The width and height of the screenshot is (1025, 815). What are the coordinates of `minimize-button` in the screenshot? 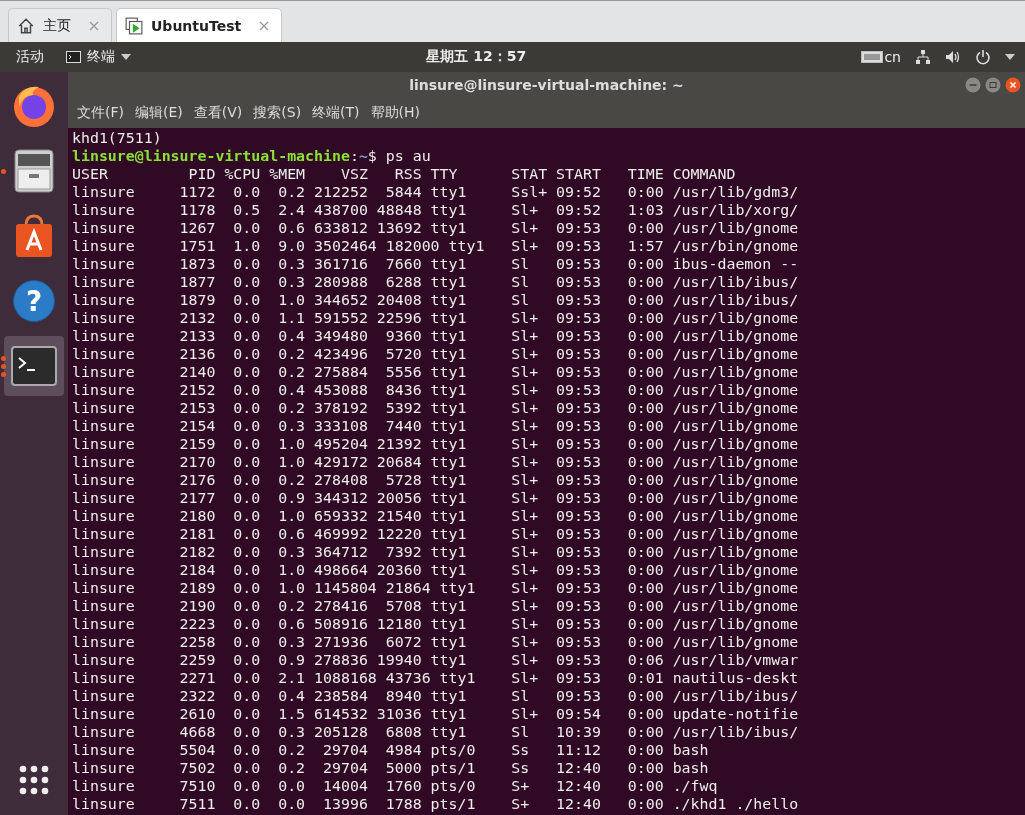 It's located at (973, 85).